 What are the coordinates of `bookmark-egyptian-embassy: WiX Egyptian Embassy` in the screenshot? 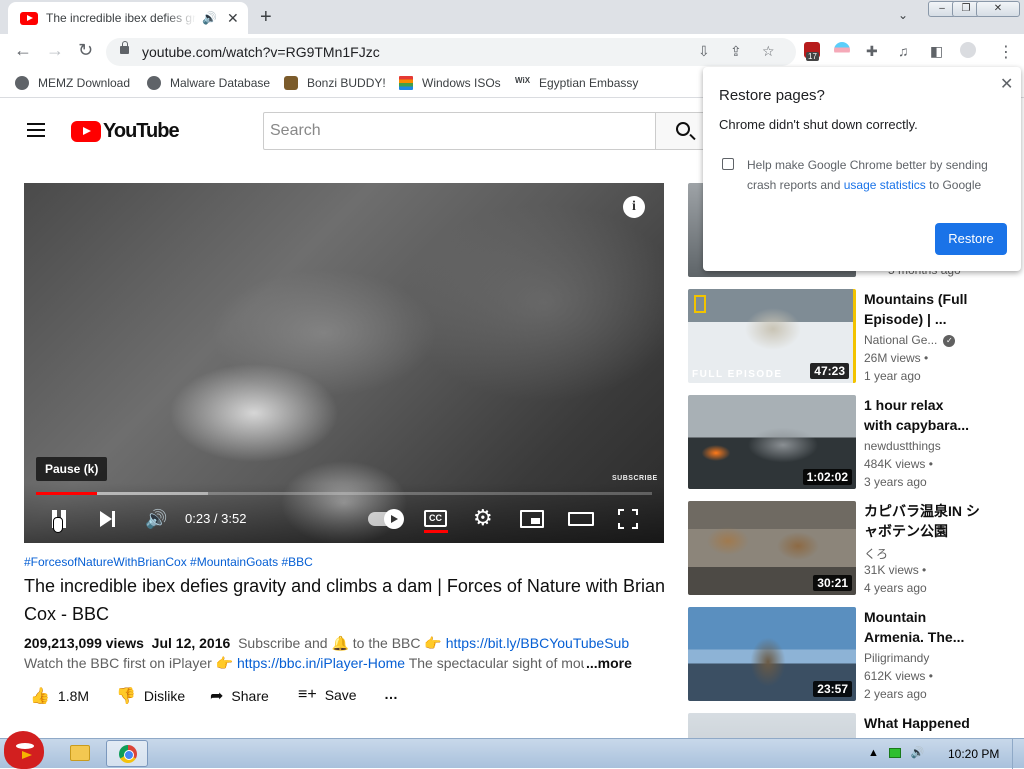 It's located at (576, 83).